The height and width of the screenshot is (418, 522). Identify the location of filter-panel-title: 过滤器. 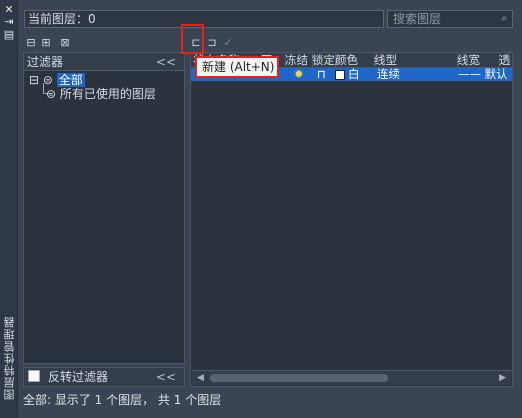
(45, 62).